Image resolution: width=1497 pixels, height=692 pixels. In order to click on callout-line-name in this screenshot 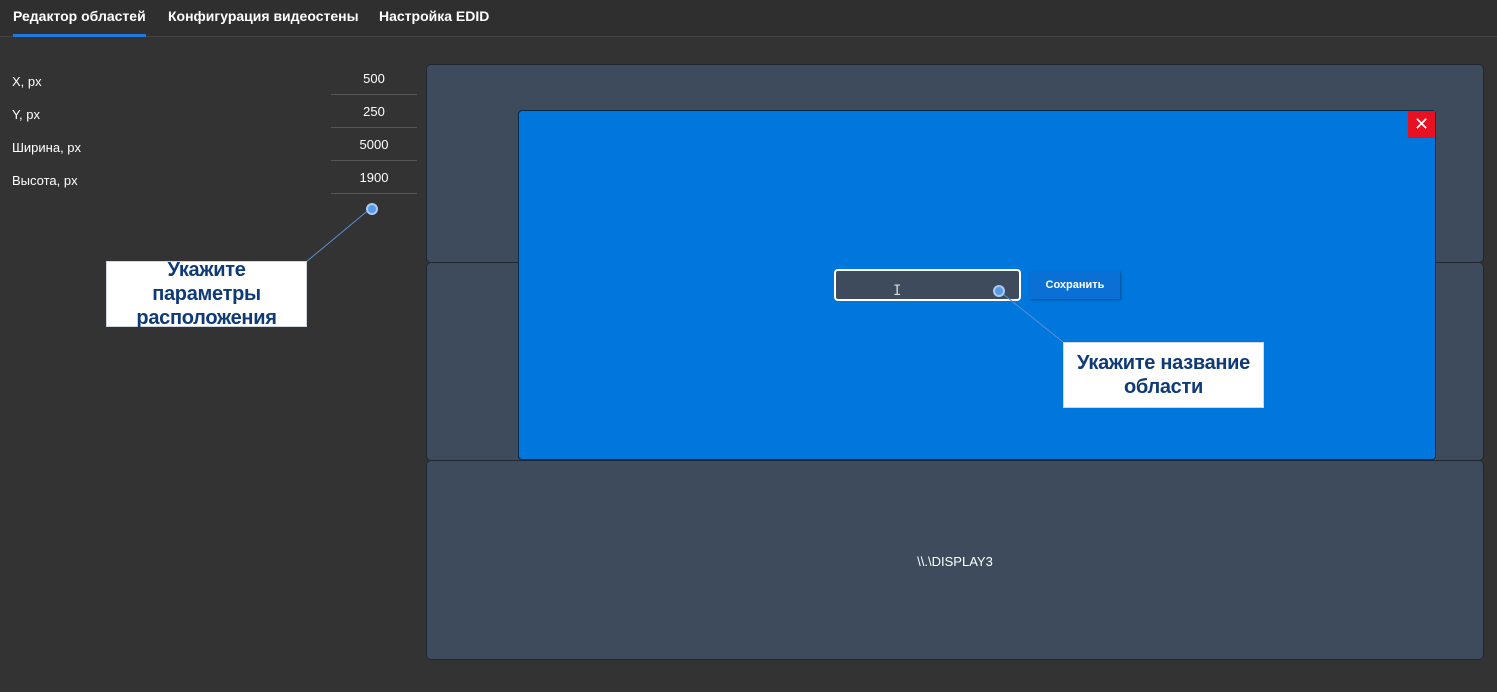, I will do `click(1030, 316)`.